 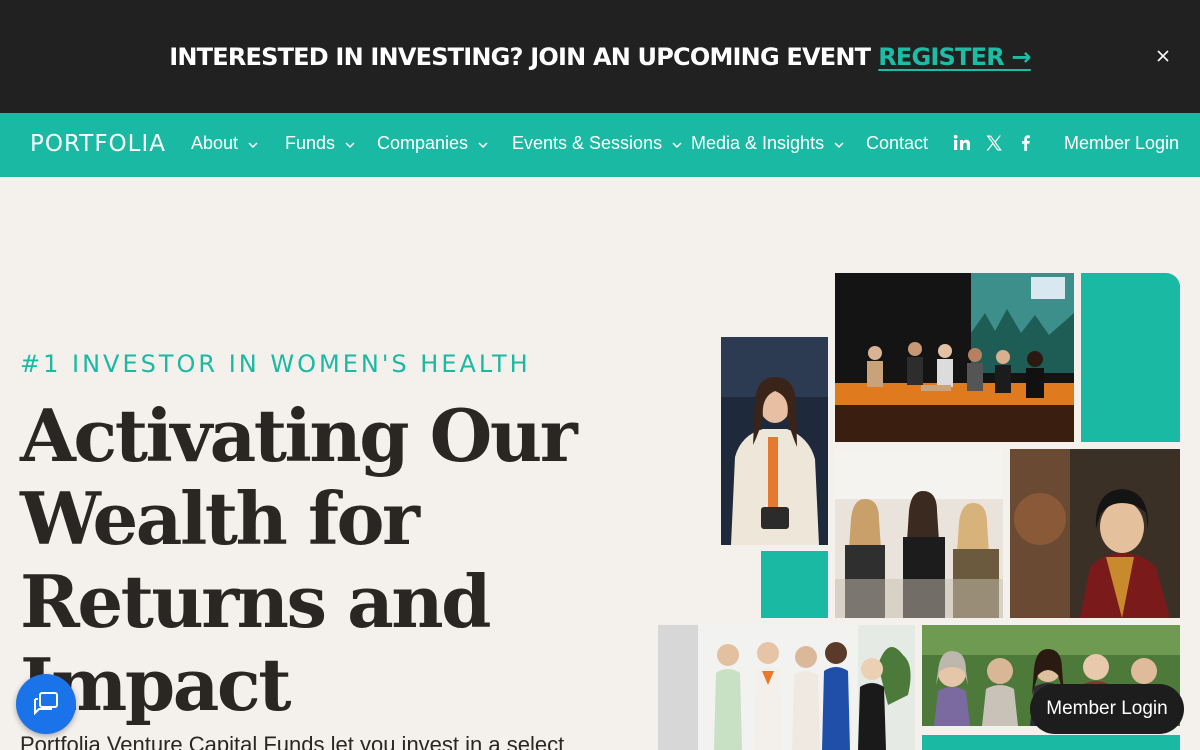 I want to click on nav-item-companies: Companies, so click(x=433, y=143).